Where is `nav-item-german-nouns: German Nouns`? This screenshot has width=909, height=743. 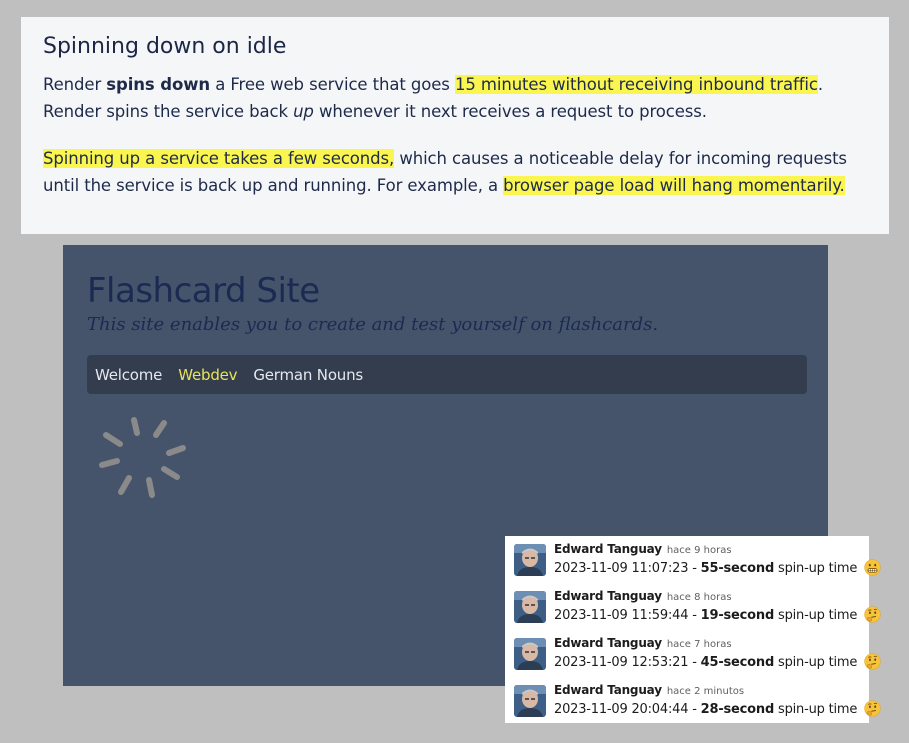 nav-item-german-nouns: German Nouns is located at coordinates (308, 375).